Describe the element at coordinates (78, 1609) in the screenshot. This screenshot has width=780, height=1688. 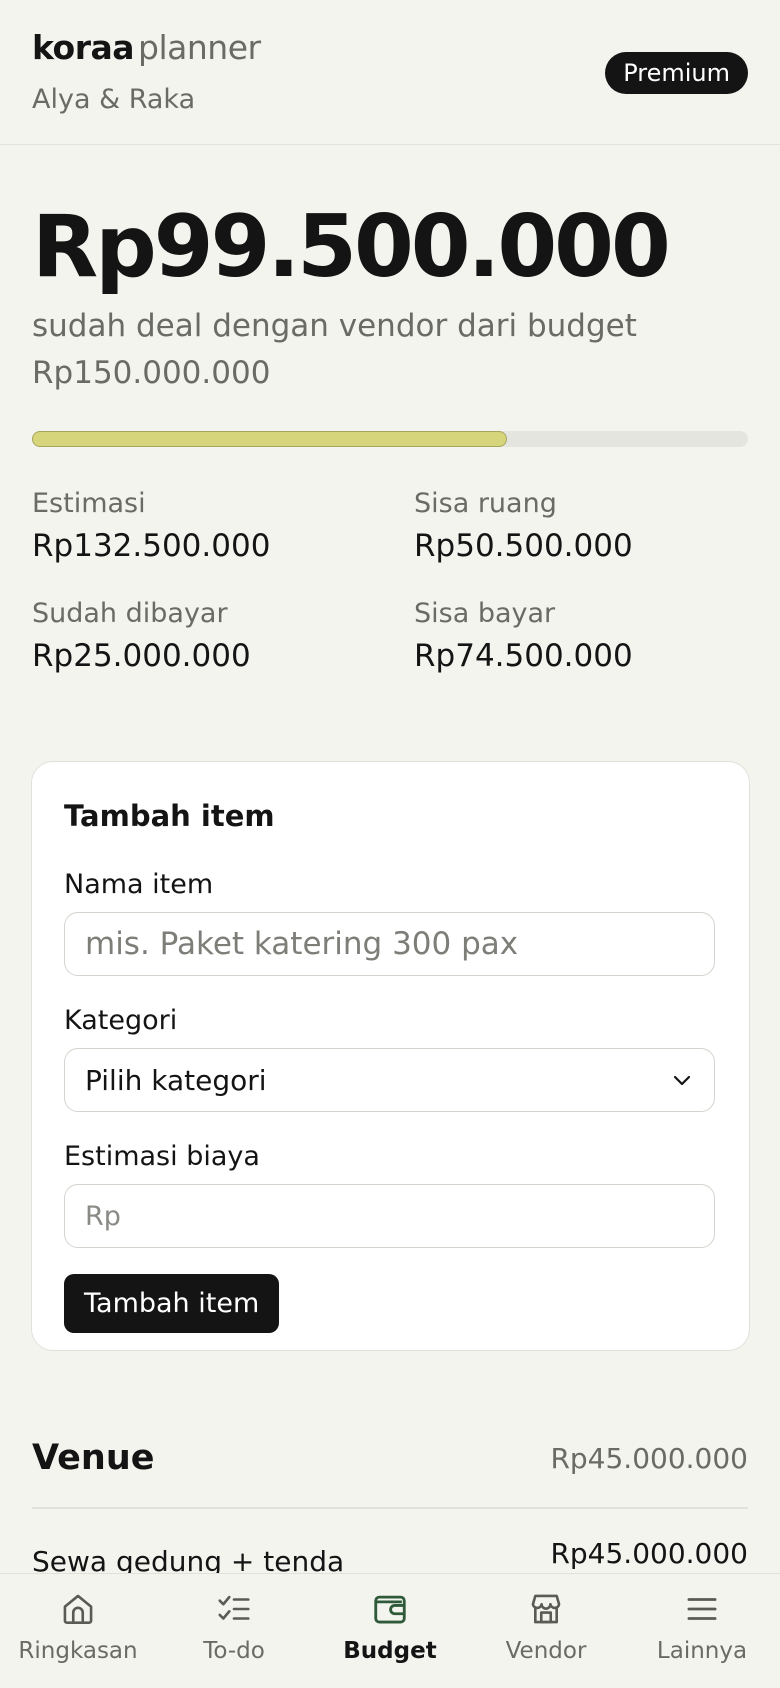
I see `home-icon` at that location.